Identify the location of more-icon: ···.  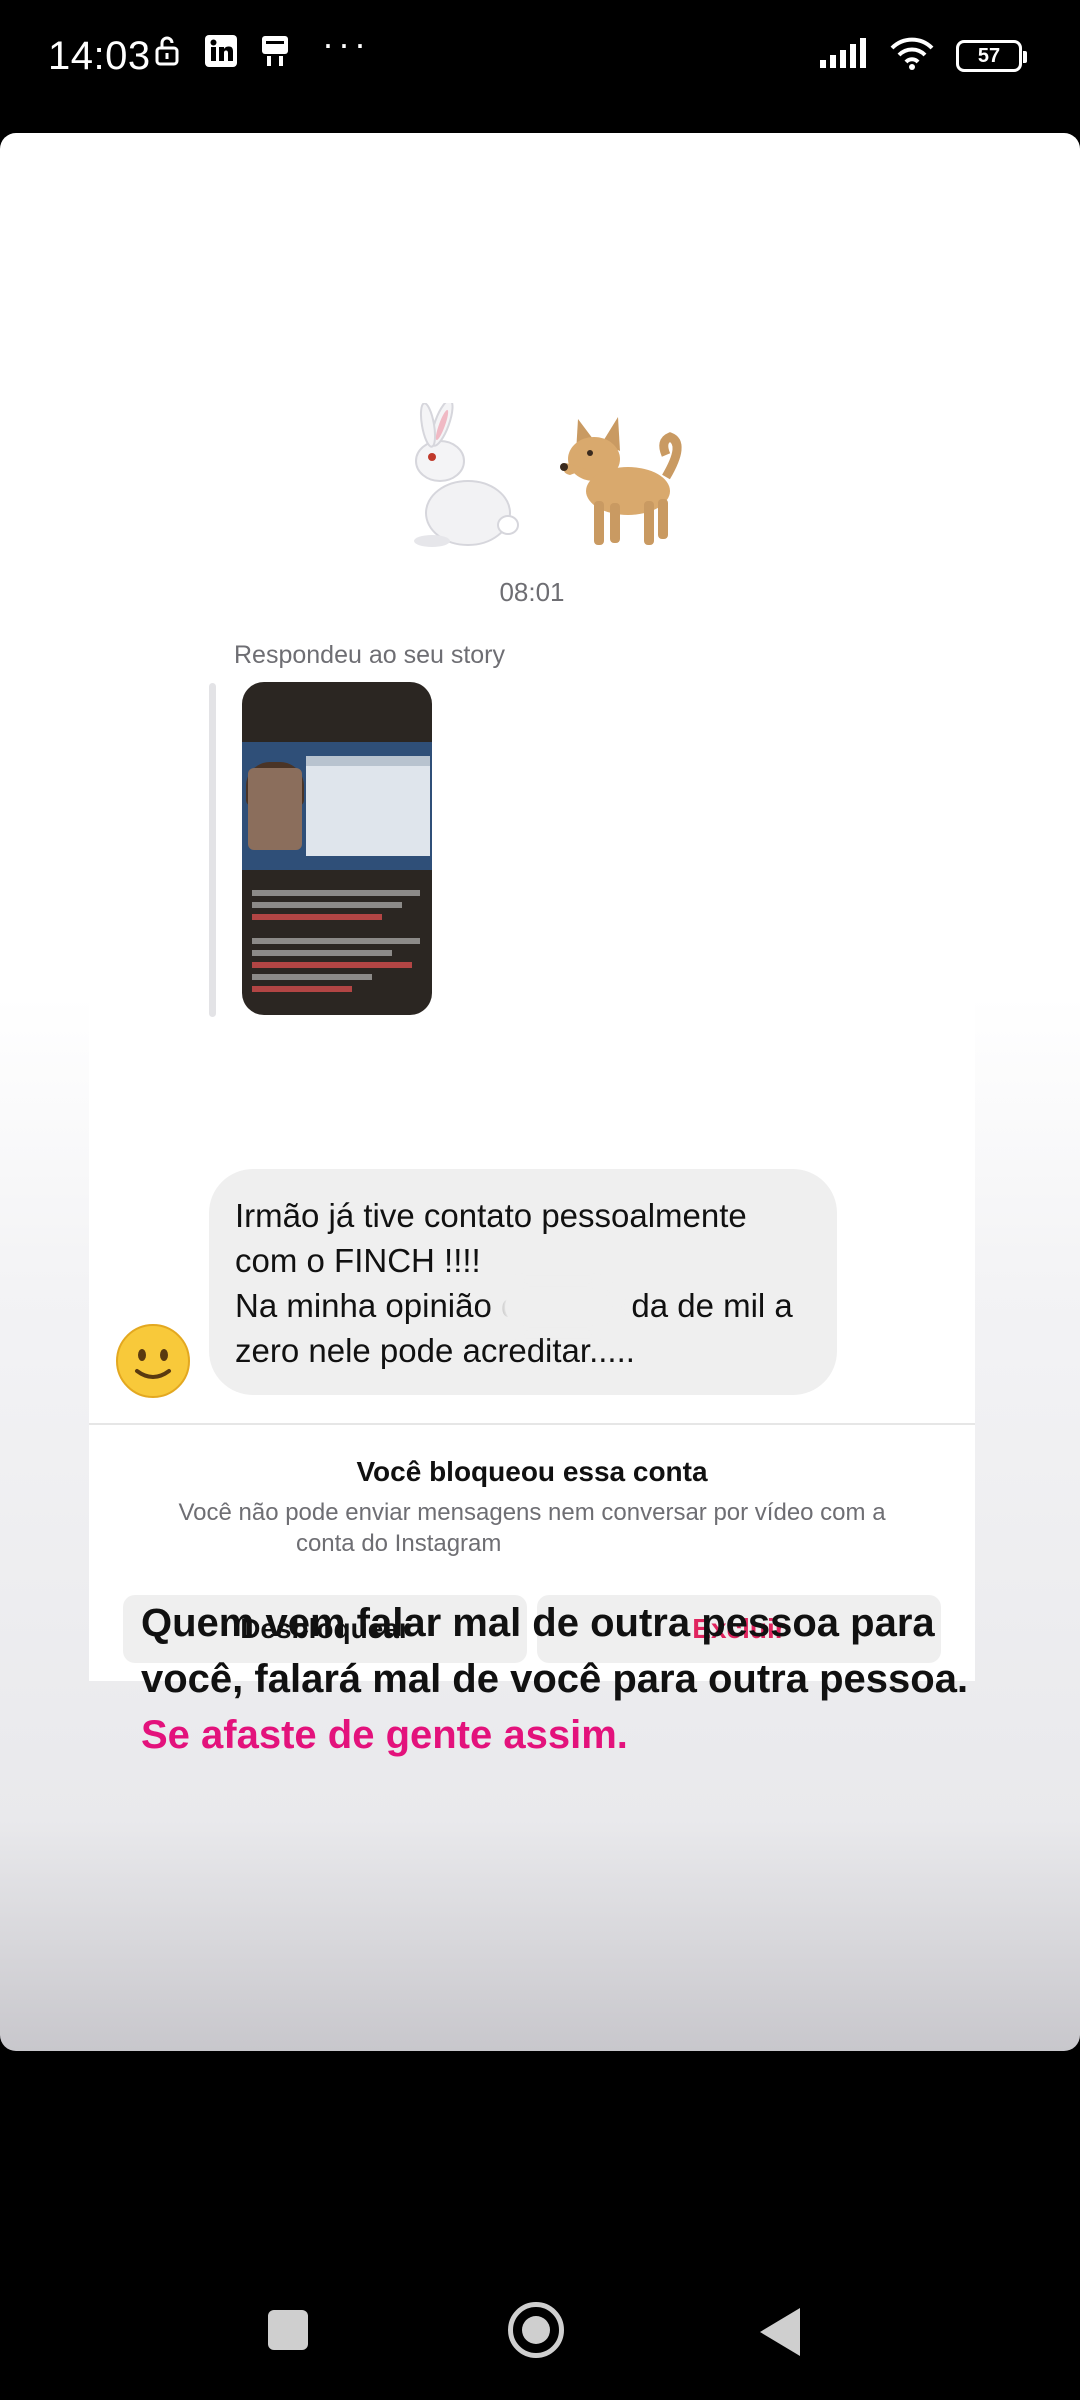
(346, 43).